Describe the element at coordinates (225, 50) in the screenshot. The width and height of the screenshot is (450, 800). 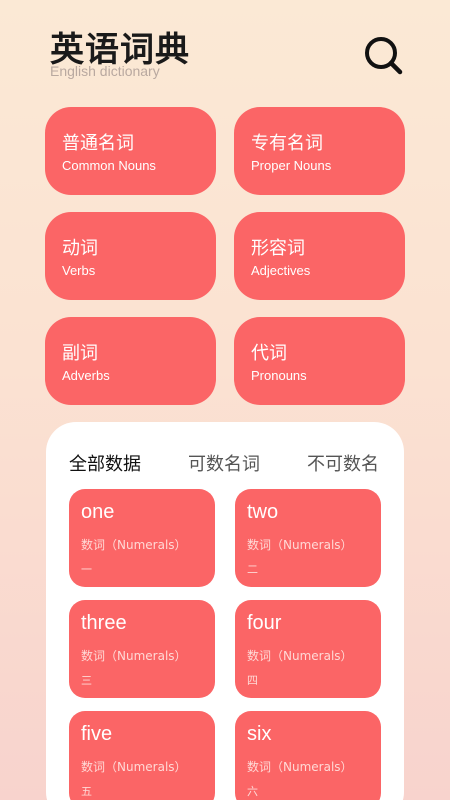
I see `header: 英语词典 English dictionary` at that location.